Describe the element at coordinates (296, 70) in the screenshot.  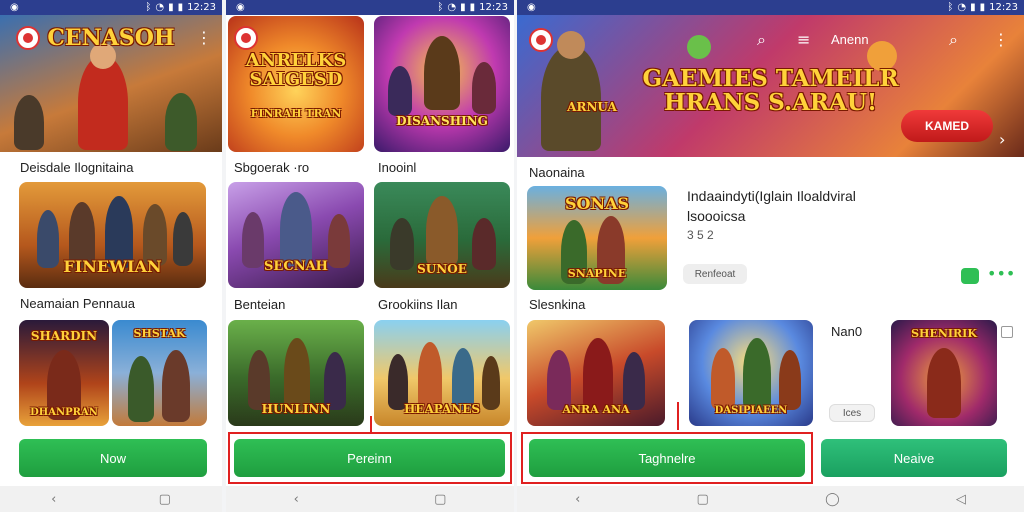
I see `card-title: ANRELKS SAIGESD` at that location.